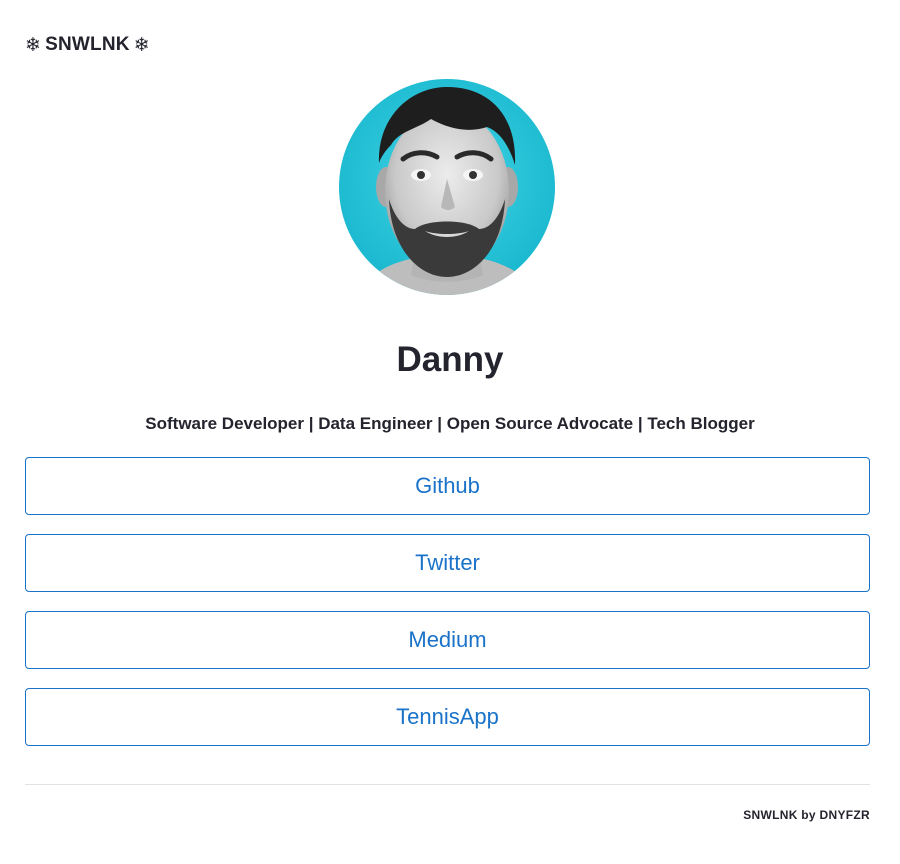  I want to click on medium-link-button: Medium, so click(447, 640).